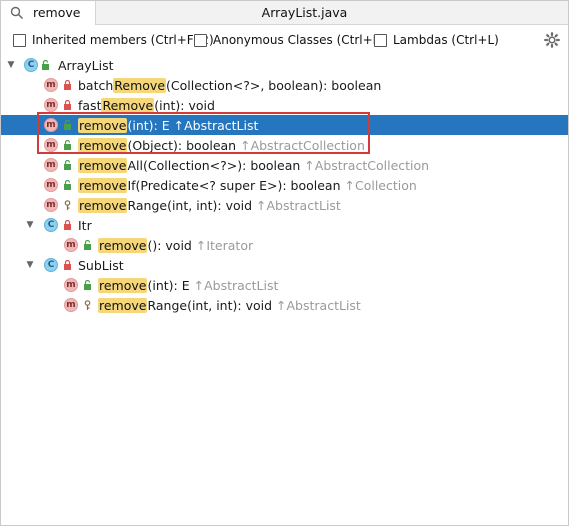 The width and height of the screenshot is (569, 526). I want to click on lambdas-option: Lambdas (Ctrl+L), so click(436, 40).